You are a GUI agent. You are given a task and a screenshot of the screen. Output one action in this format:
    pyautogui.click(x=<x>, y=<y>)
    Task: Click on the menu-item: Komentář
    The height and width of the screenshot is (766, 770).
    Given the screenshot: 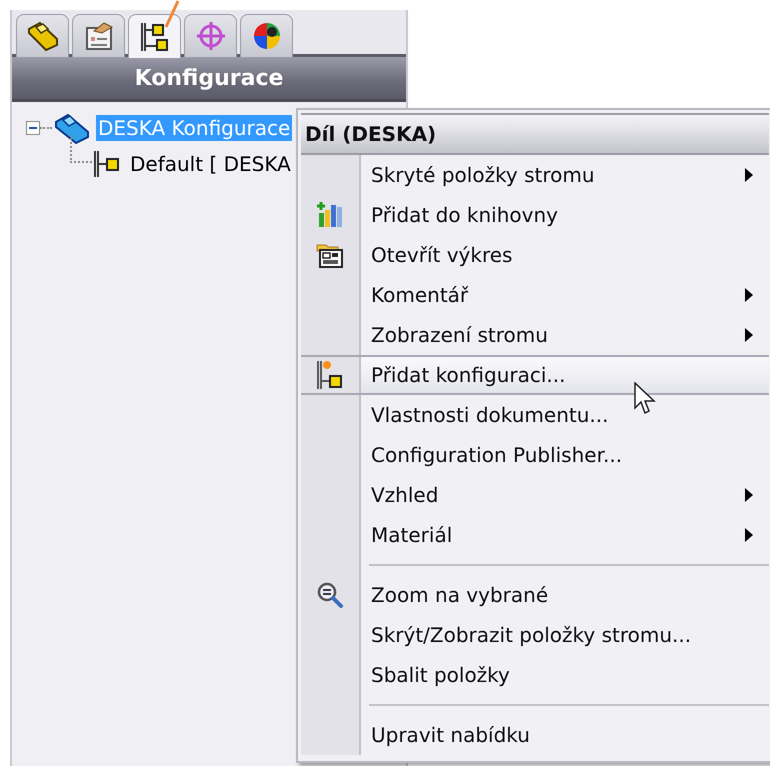 What is the action you would take?
    pyautogui.click(x=535, y=295)
    